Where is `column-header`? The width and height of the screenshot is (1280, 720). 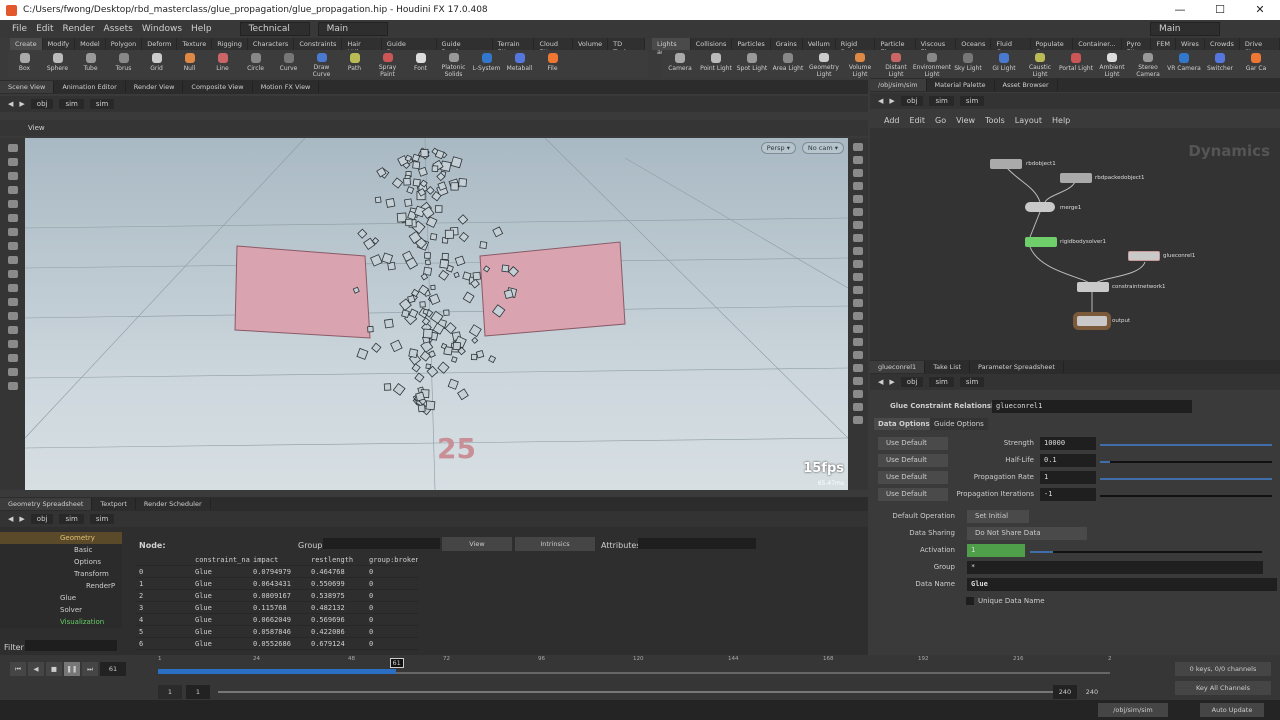
column-header is located at coordinates (164, 559).